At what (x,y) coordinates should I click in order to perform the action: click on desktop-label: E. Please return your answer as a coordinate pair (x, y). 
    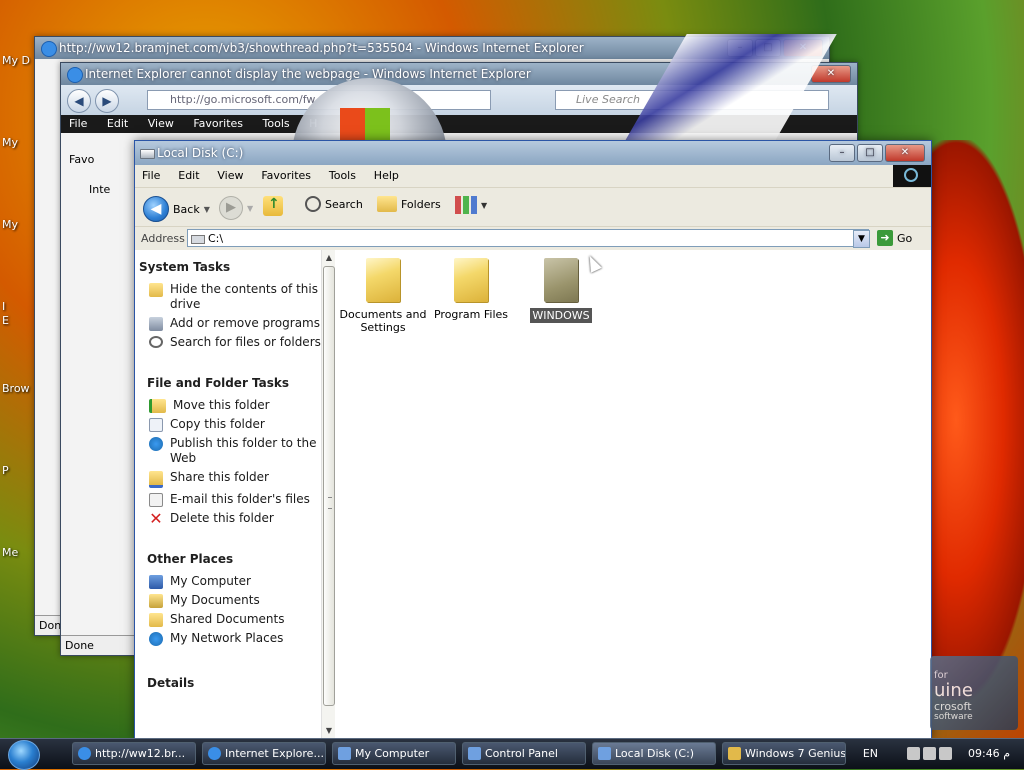
    Looking at the image, I should click on (5, 320).